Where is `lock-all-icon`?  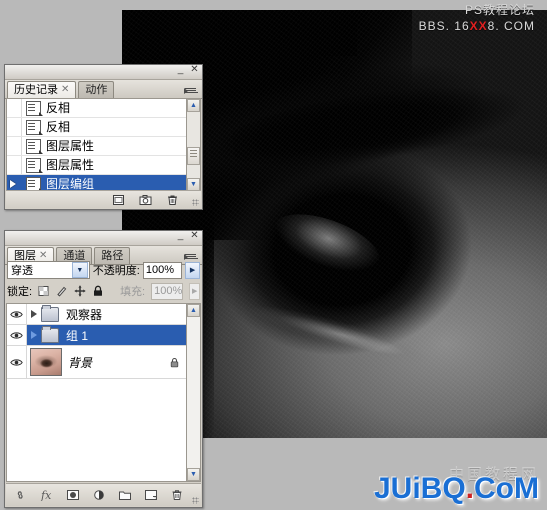 lock-all-icon is located at coordinates (98, 291).